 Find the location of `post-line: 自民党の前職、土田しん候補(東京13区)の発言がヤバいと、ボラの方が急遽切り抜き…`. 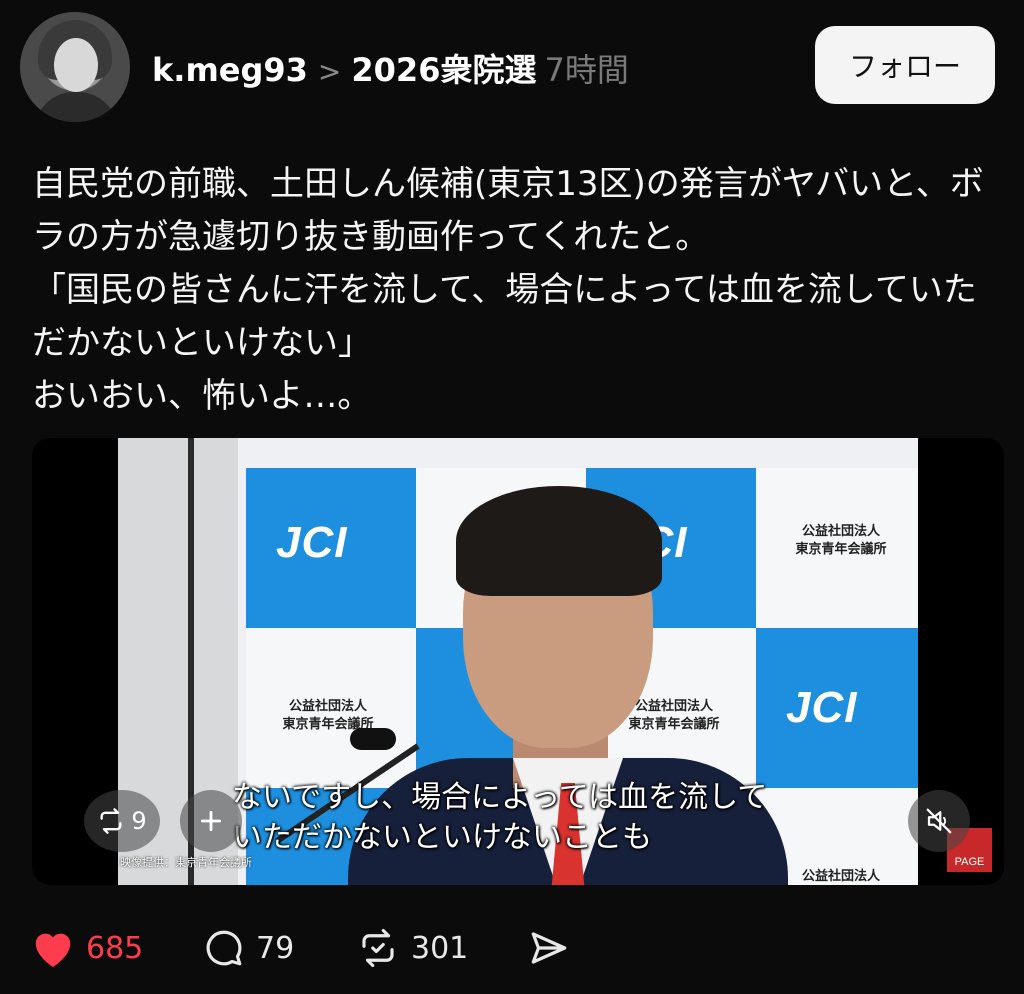

post-line: 自民党の前職、土田しん候補(東京13区)の発言がヤバいと、ボラの方が急遽切り抜き… is located at coordinates (508, 210).